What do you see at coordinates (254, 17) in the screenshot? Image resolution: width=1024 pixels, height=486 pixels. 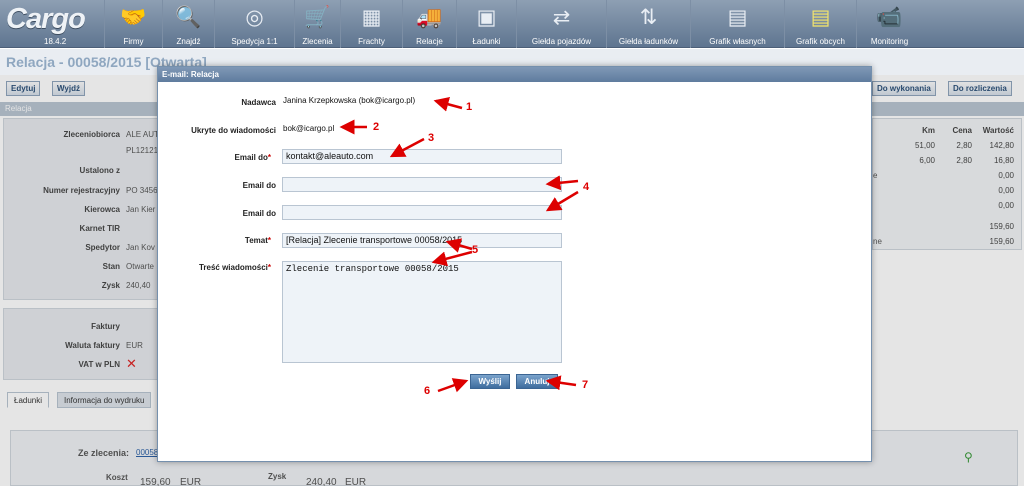 I see `globe-icon: ◎` at bounding box center [254, 17].